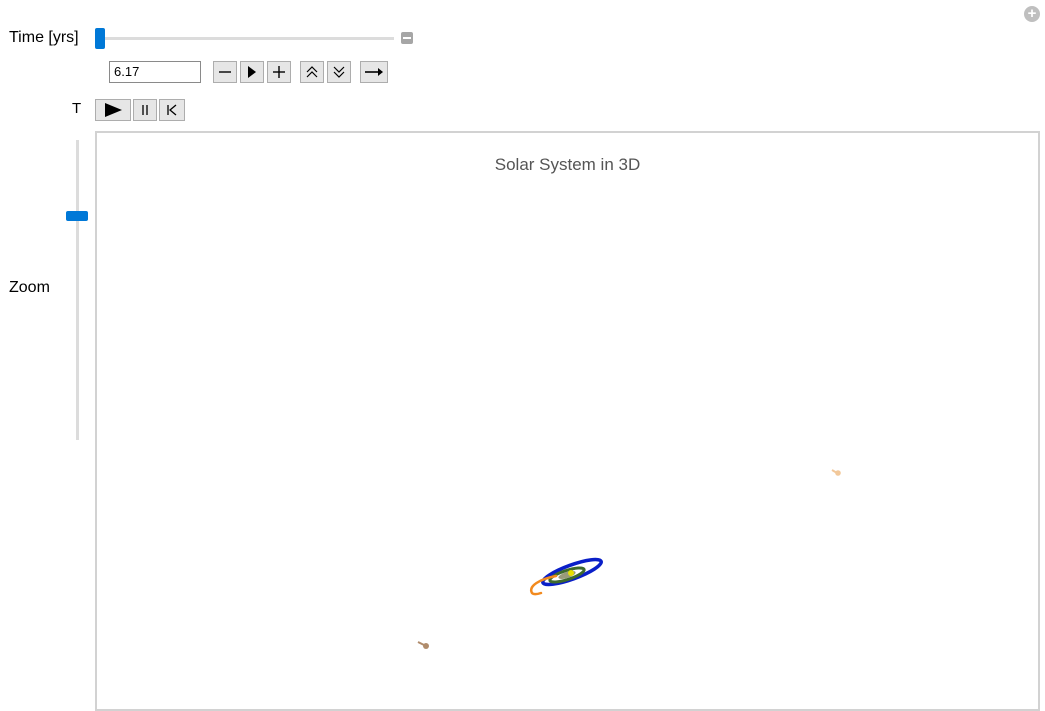  What do you see at coordinates (426, 646) in the screenshot?
I see `tan-body` at bounding box center [426, 646].